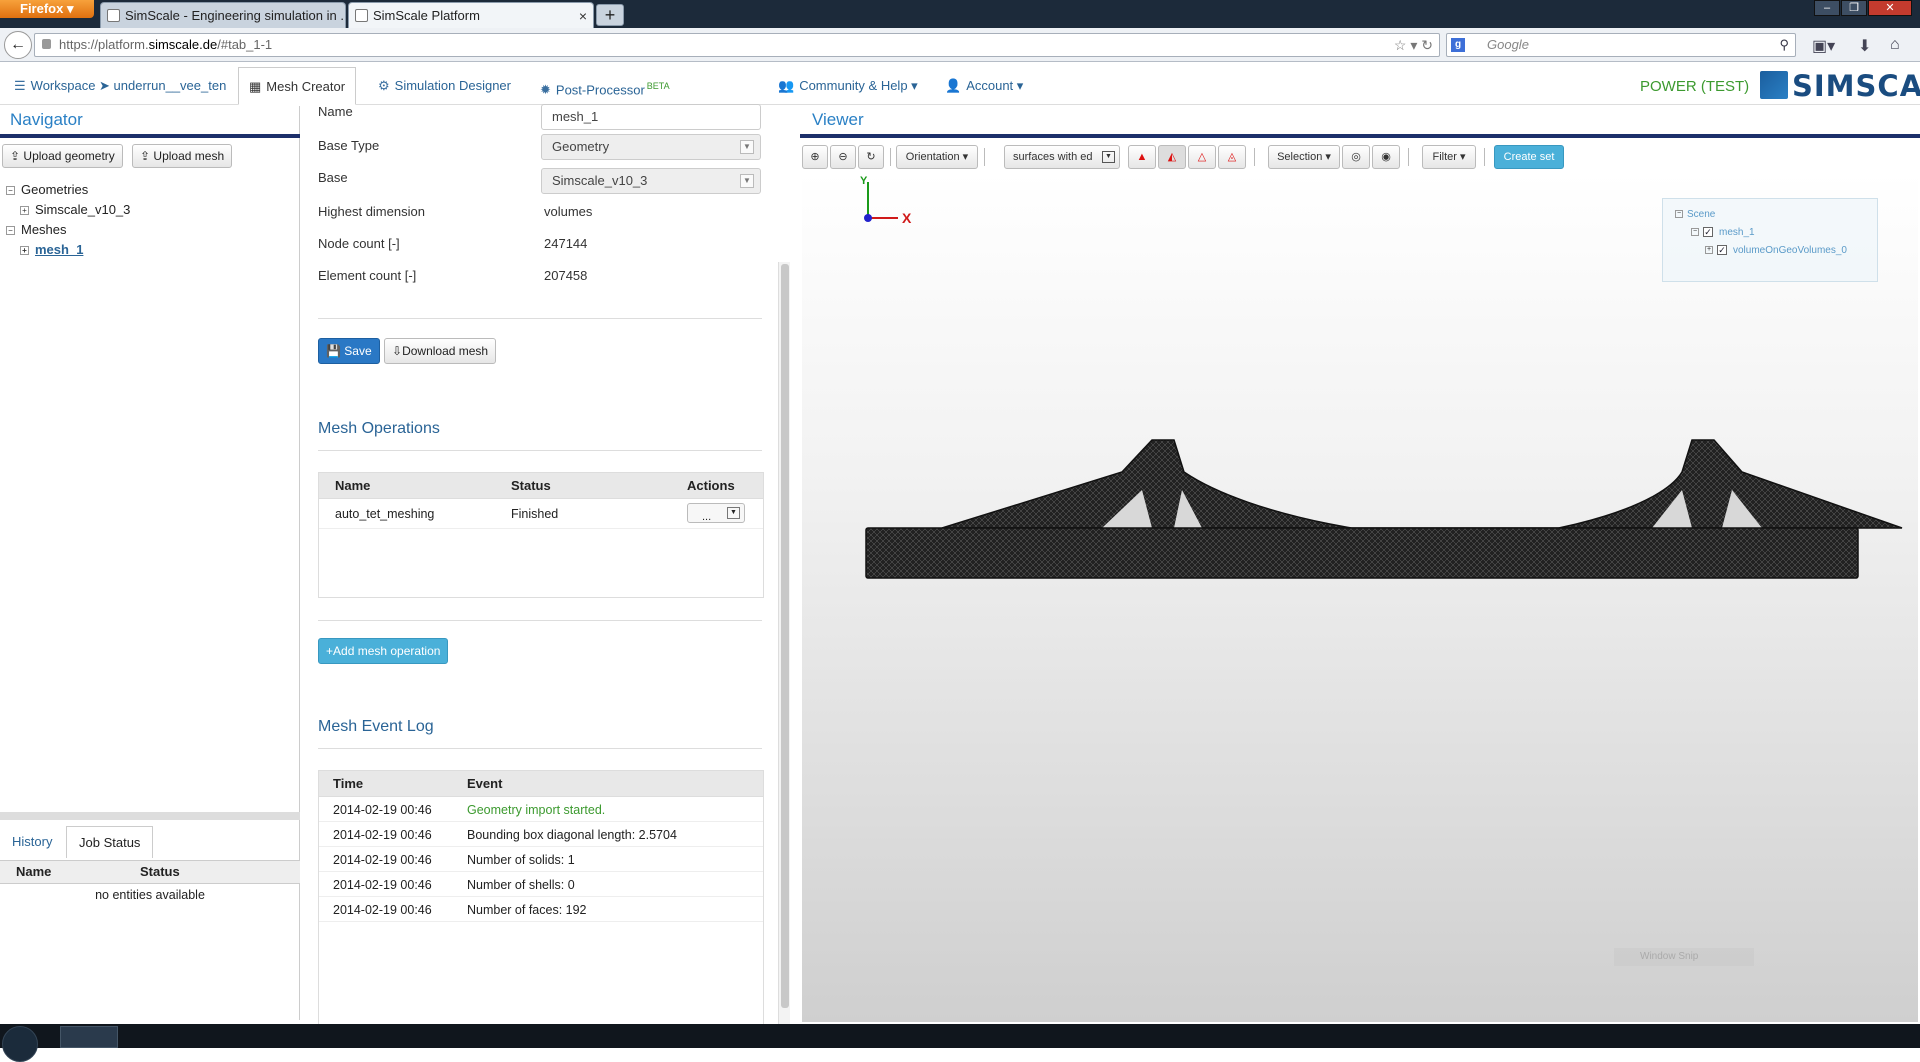  What do you see at coordinates (815, 157) in the screenshot?
I see `zoom-in-icon: ⊕` at bounding box center [815, 157].